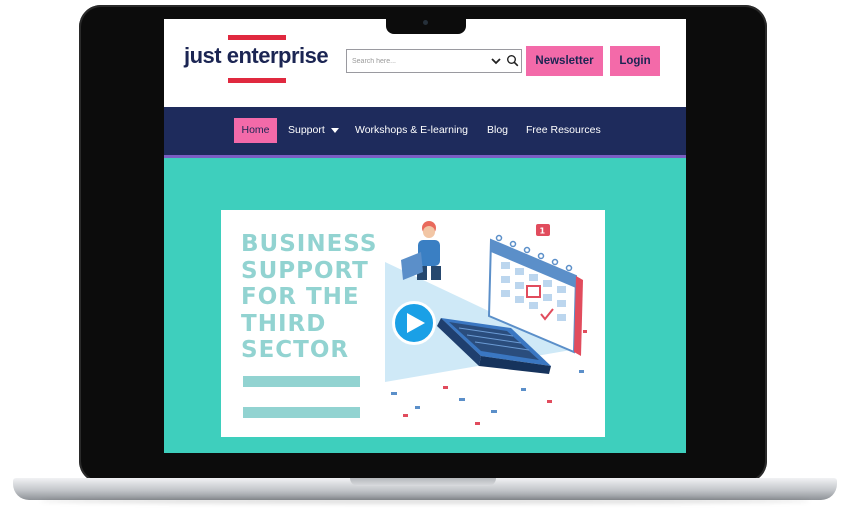  What do you see at coordinates (257, 80) in the screenshot?
I see `logo-bar-bottom` at bounding box center [257, 80].